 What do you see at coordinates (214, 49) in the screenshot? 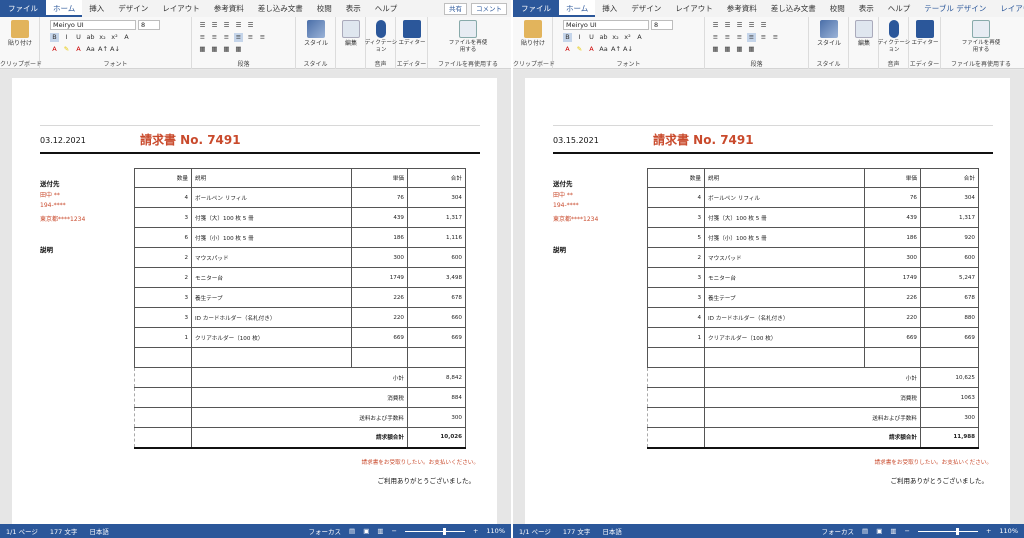
I see `borders-icon: ▦` at bounding box center [214, 49].